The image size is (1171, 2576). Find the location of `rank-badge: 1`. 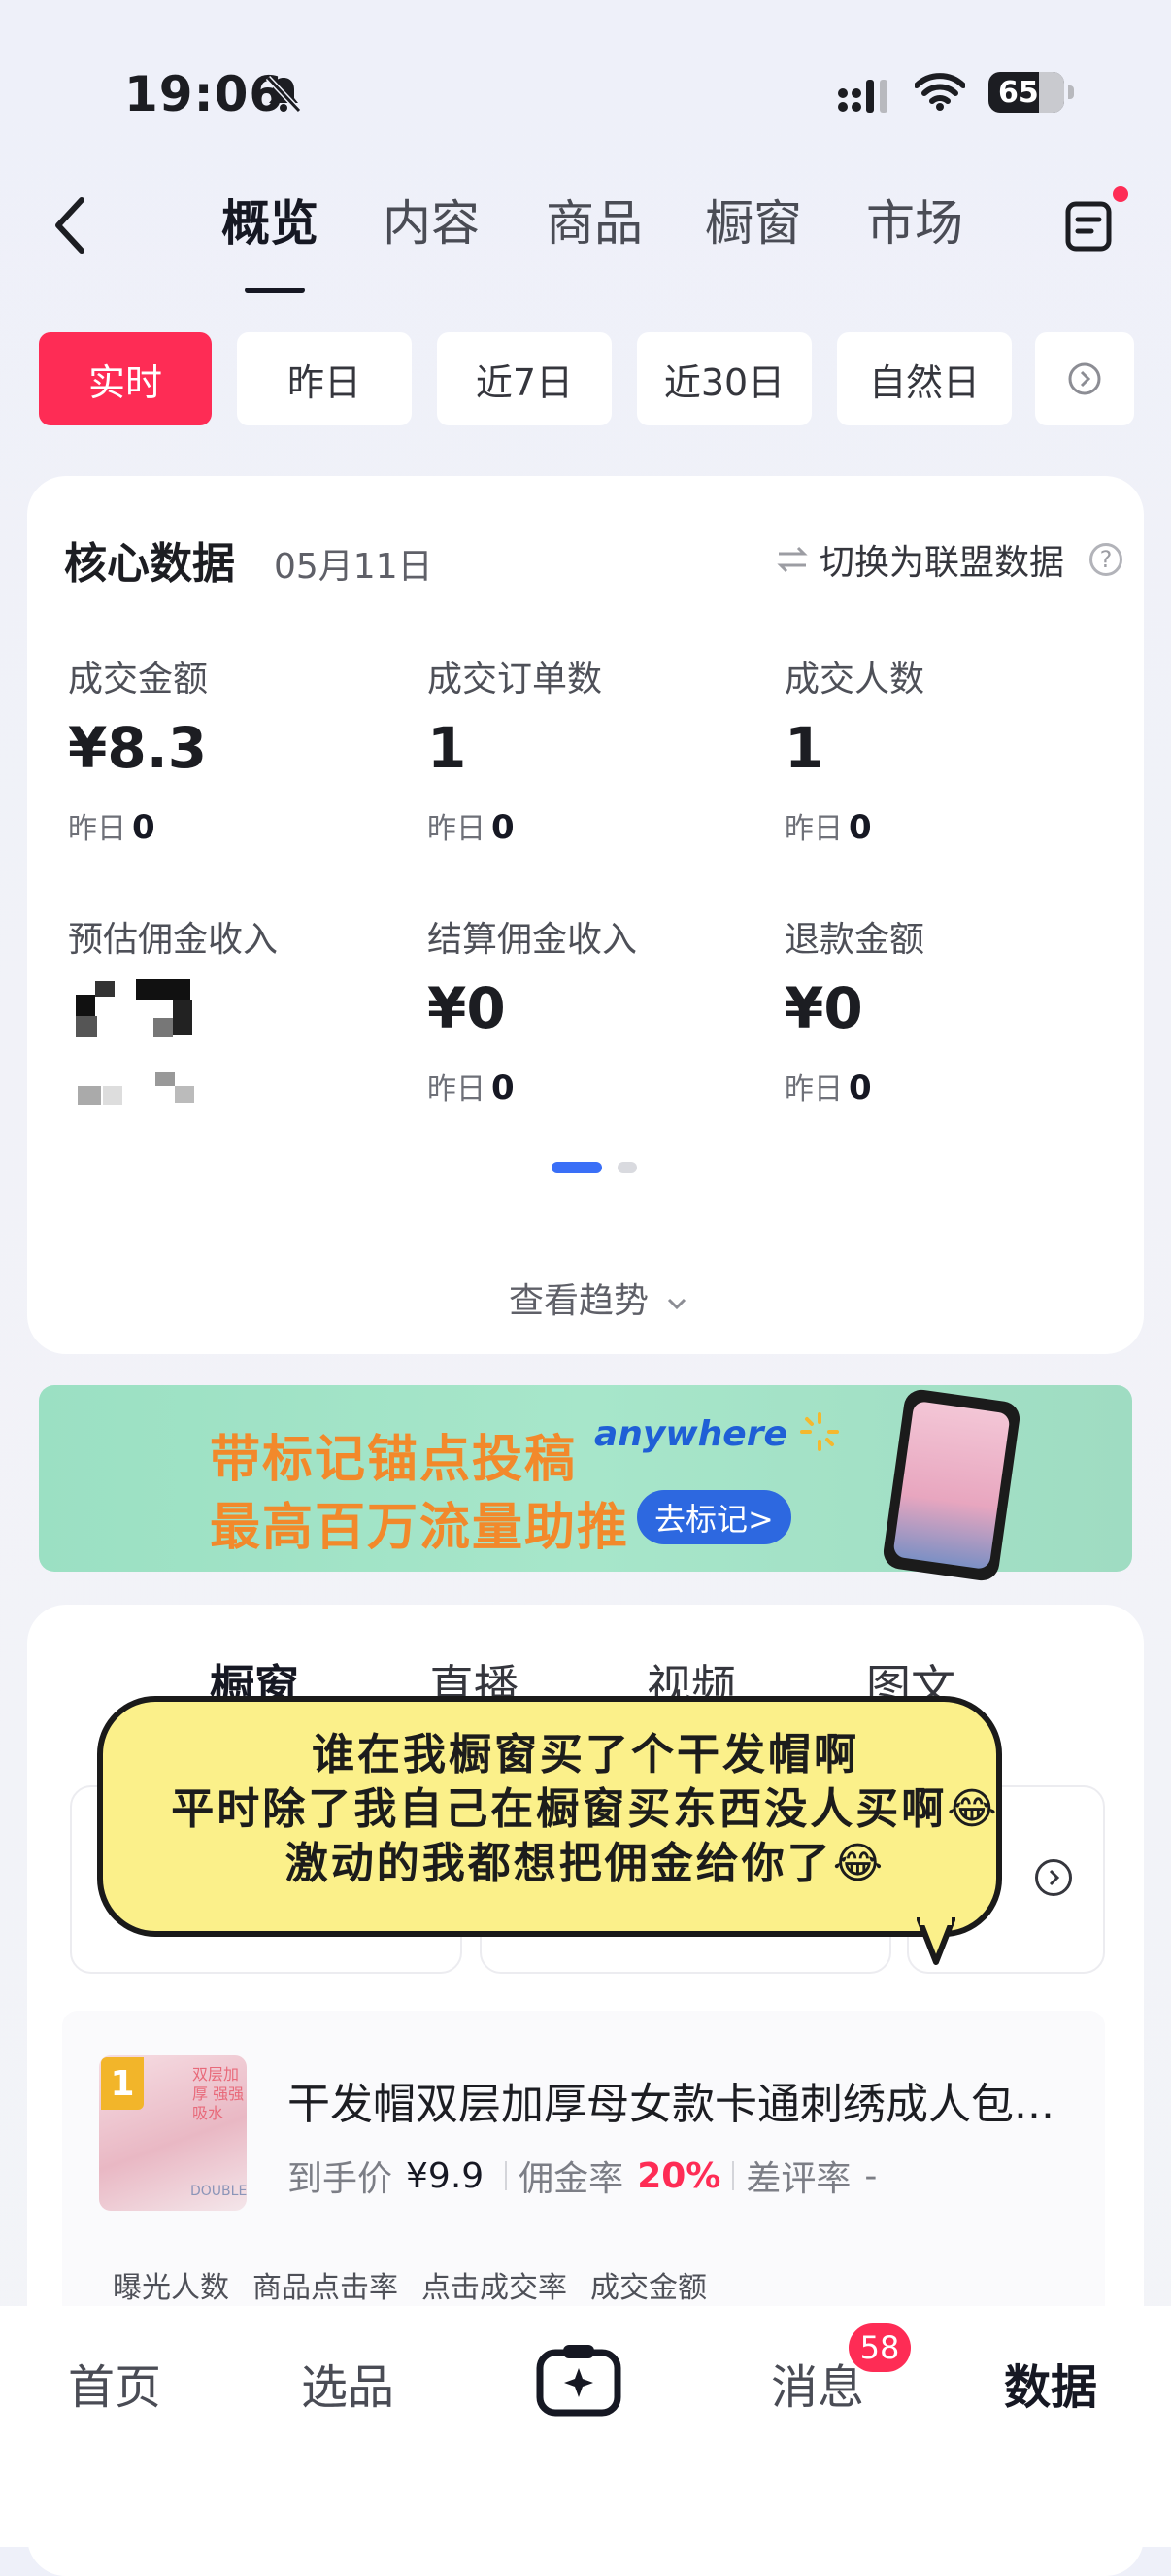

rank-badge: 1 is located at coordinates (122, 2083).